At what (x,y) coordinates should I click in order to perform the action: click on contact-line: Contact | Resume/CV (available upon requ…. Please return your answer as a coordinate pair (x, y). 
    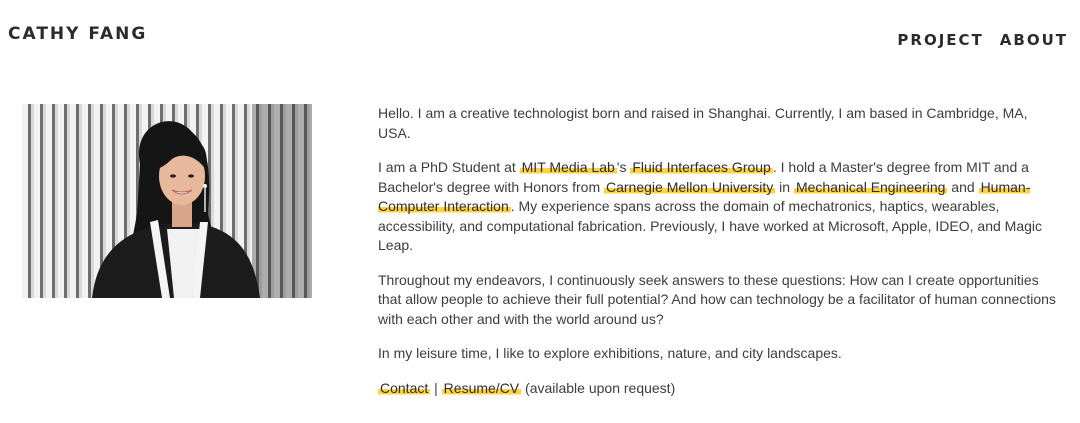
    Looking at the image, I should click on (718, 389).